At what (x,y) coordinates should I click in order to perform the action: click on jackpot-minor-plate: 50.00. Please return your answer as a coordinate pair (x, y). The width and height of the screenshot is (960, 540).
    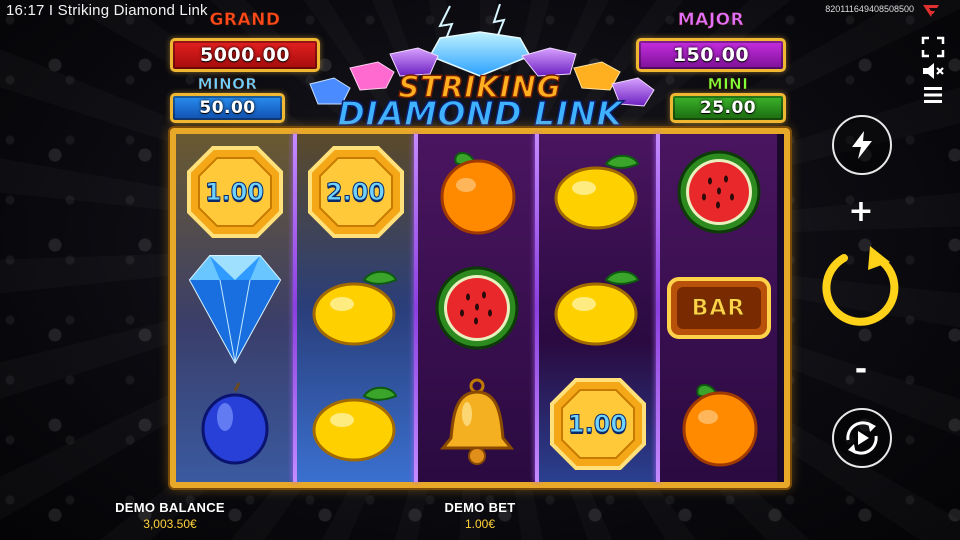
    Looking at the image, I should click on (227, 108).